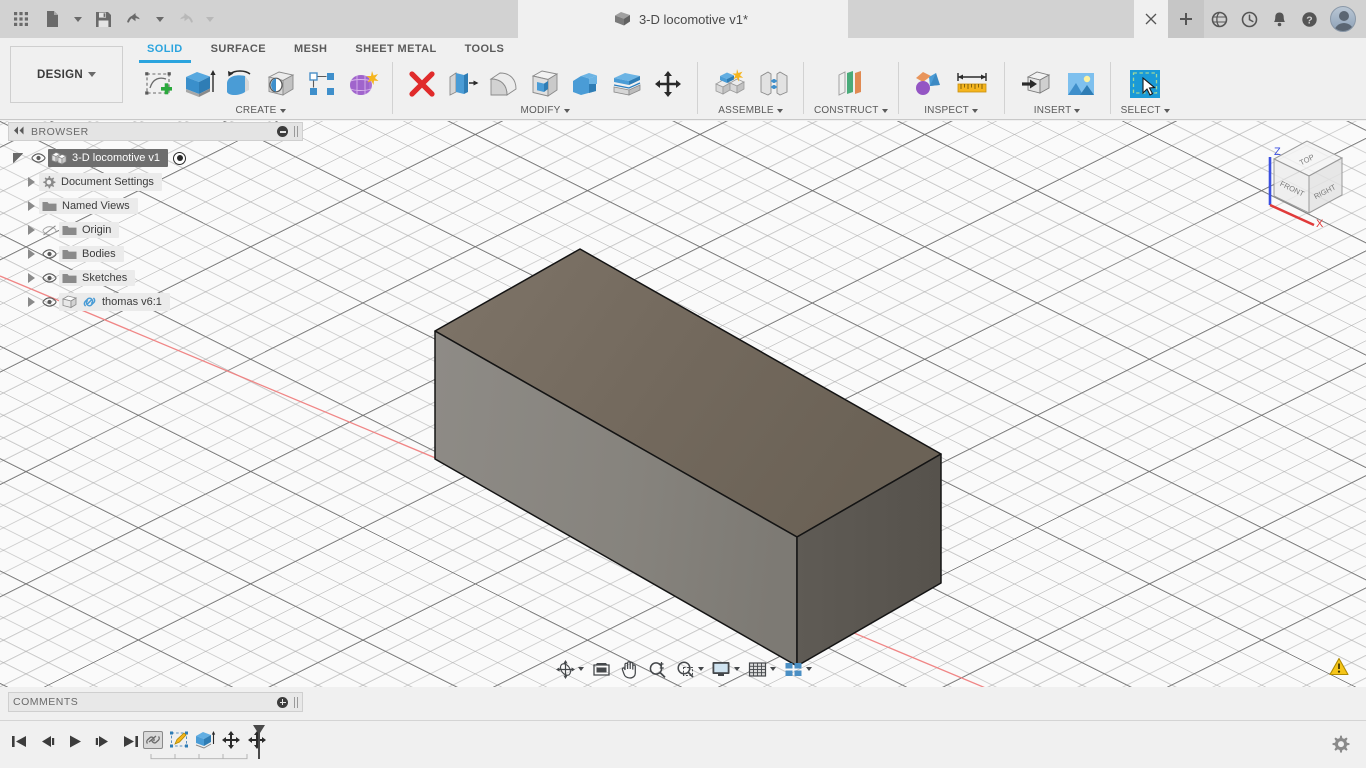 The image size is (1366, 768). I want to click on zoom-button, so click(657, 669).